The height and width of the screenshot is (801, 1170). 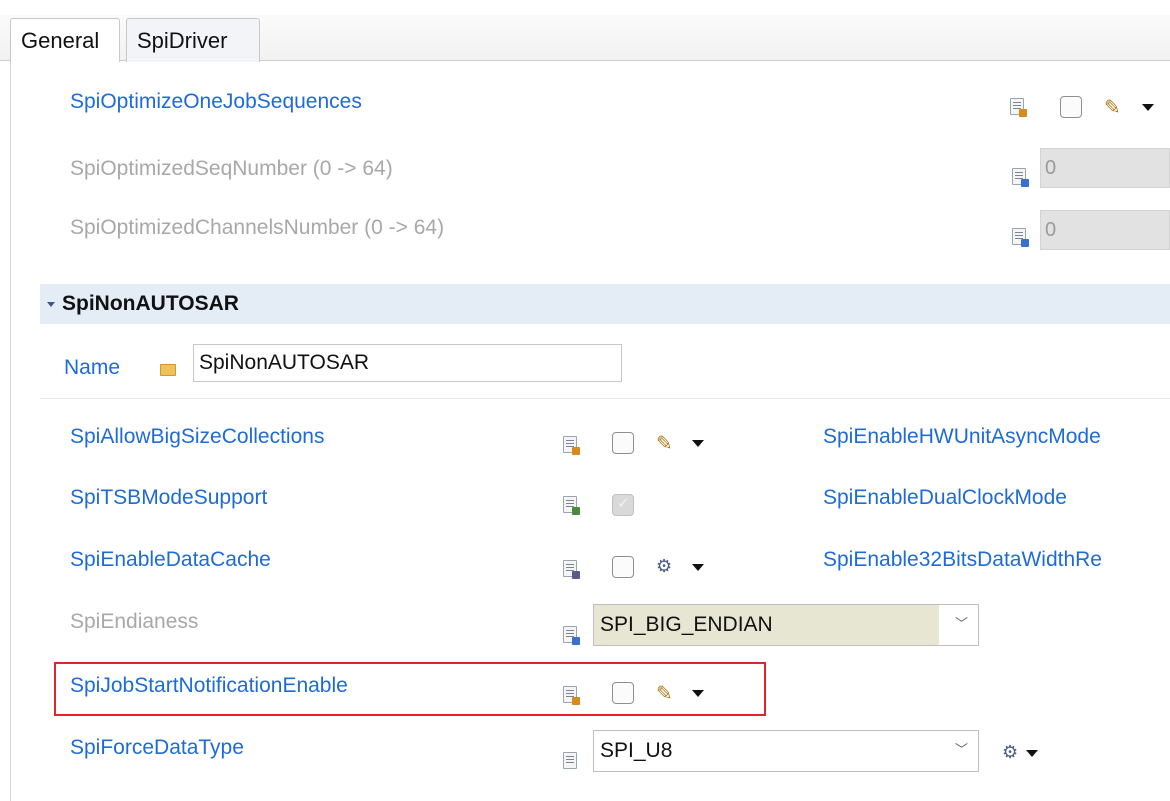 What do you see at coordinates (197, 437) in the screenshot?
I see `spi-allow-big-size-collections-label: SpiAllowBigSizeCollections` at bounding box center [197, 437].